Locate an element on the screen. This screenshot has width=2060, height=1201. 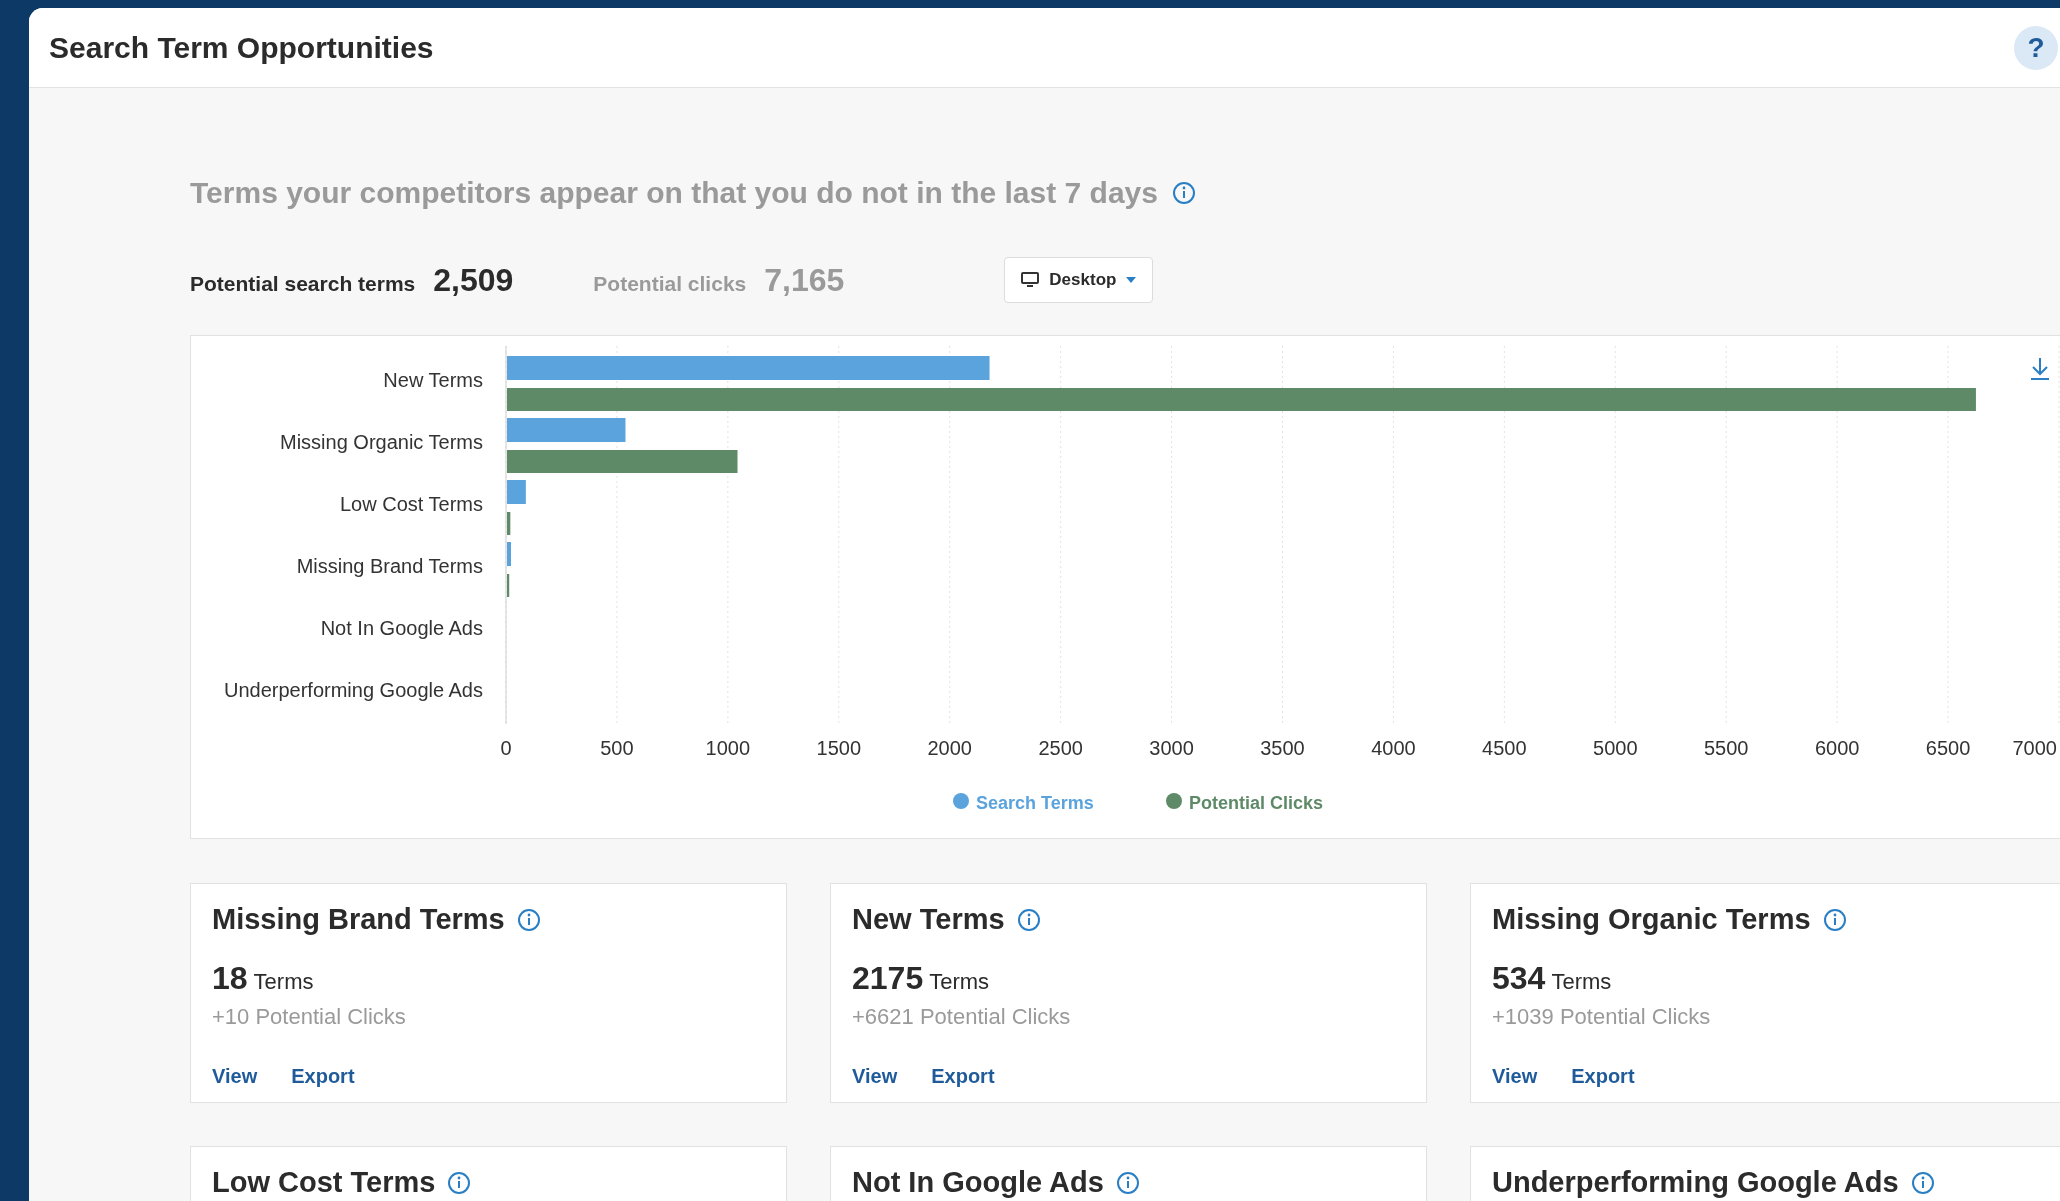
page-title: Search Term Opportunities is located at coordinates (241, 48).